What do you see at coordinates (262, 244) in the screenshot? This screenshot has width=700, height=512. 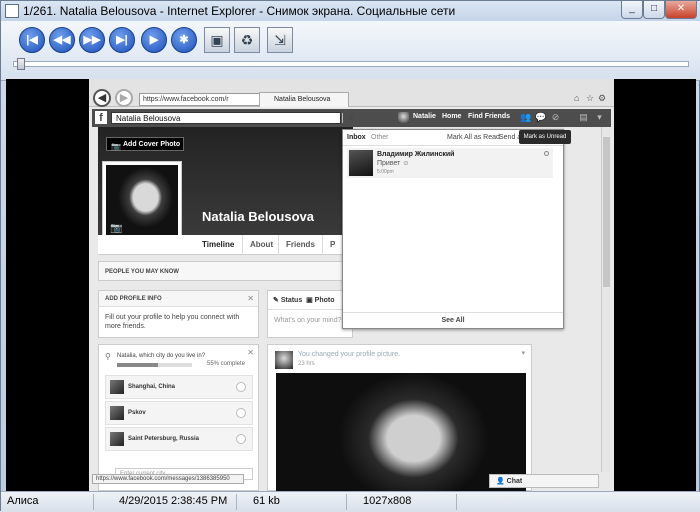 I see `tab-about: About` at bounding box center [262, 244].